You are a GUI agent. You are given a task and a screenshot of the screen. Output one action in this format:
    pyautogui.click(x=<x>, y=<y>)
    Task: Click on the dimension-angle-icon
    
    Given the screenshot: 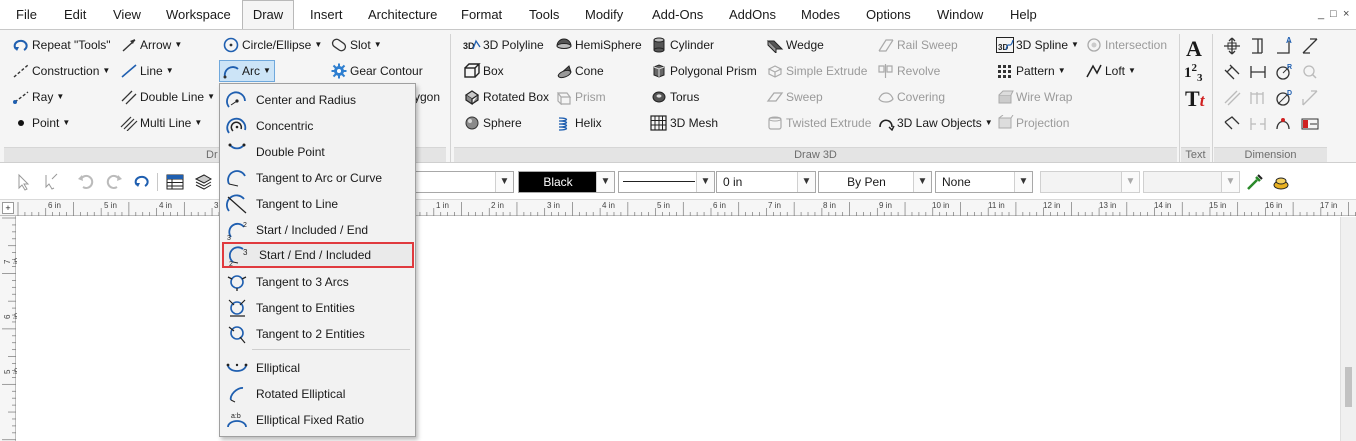 What is the action you would take?
    pyautogui.click(x=1232, y=124)
    